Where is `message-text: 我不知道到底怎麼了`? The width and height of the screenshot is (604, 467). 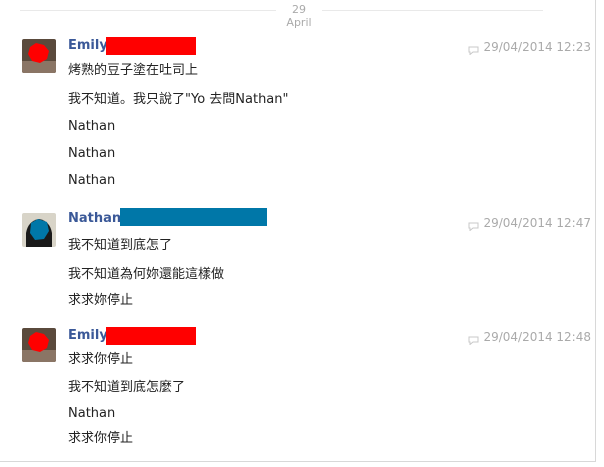 message-text: 我不知道到底怎麼了 is located at coordinates (127, 387).